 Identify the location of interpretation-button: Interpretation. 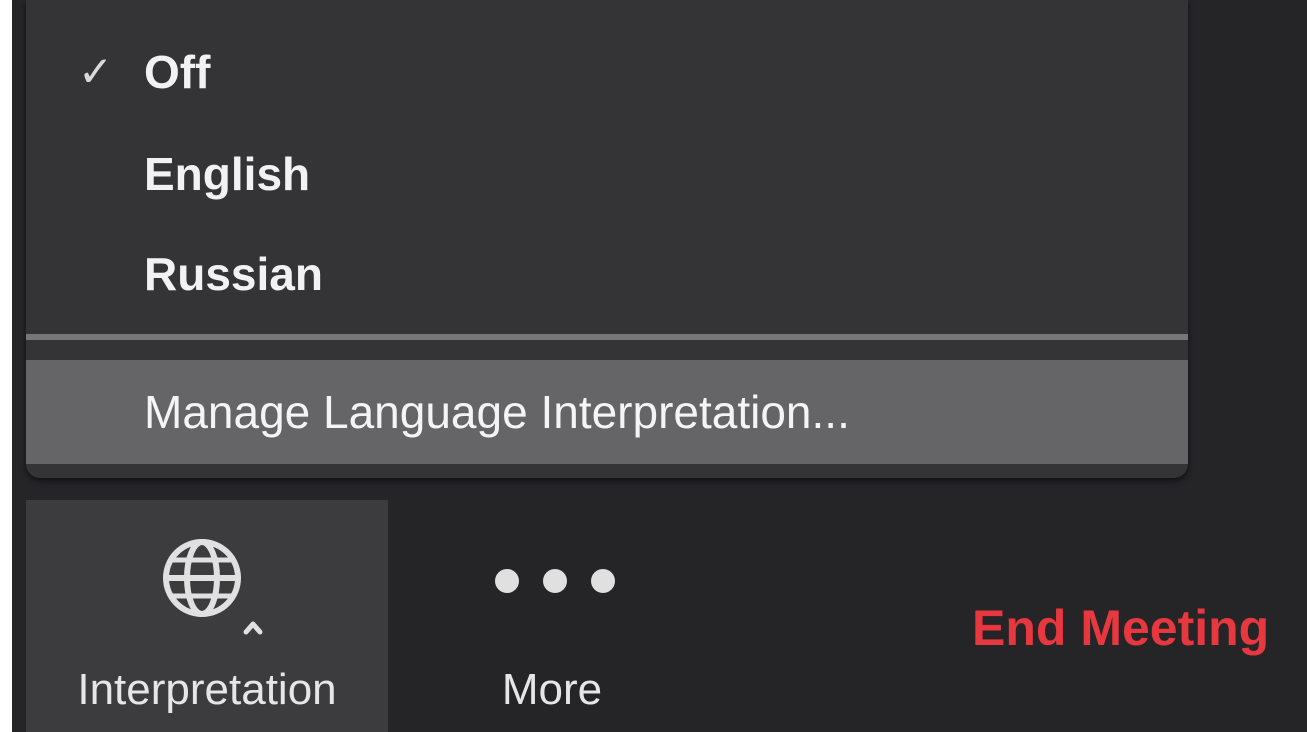
(207, 616).